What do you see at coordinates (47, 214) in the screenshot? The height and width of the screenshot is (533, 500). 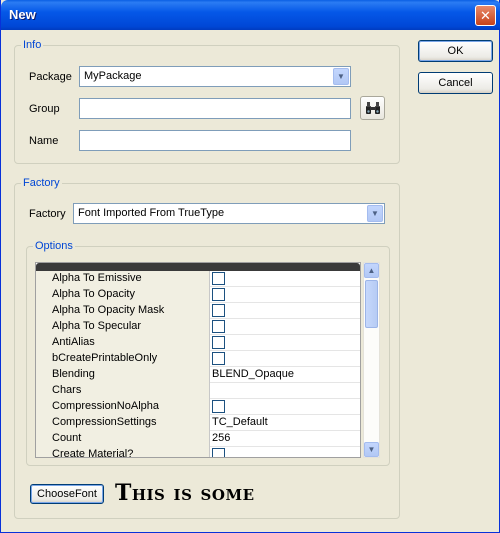 I see `factory-label: Factory` at bounding box center [47, 214].